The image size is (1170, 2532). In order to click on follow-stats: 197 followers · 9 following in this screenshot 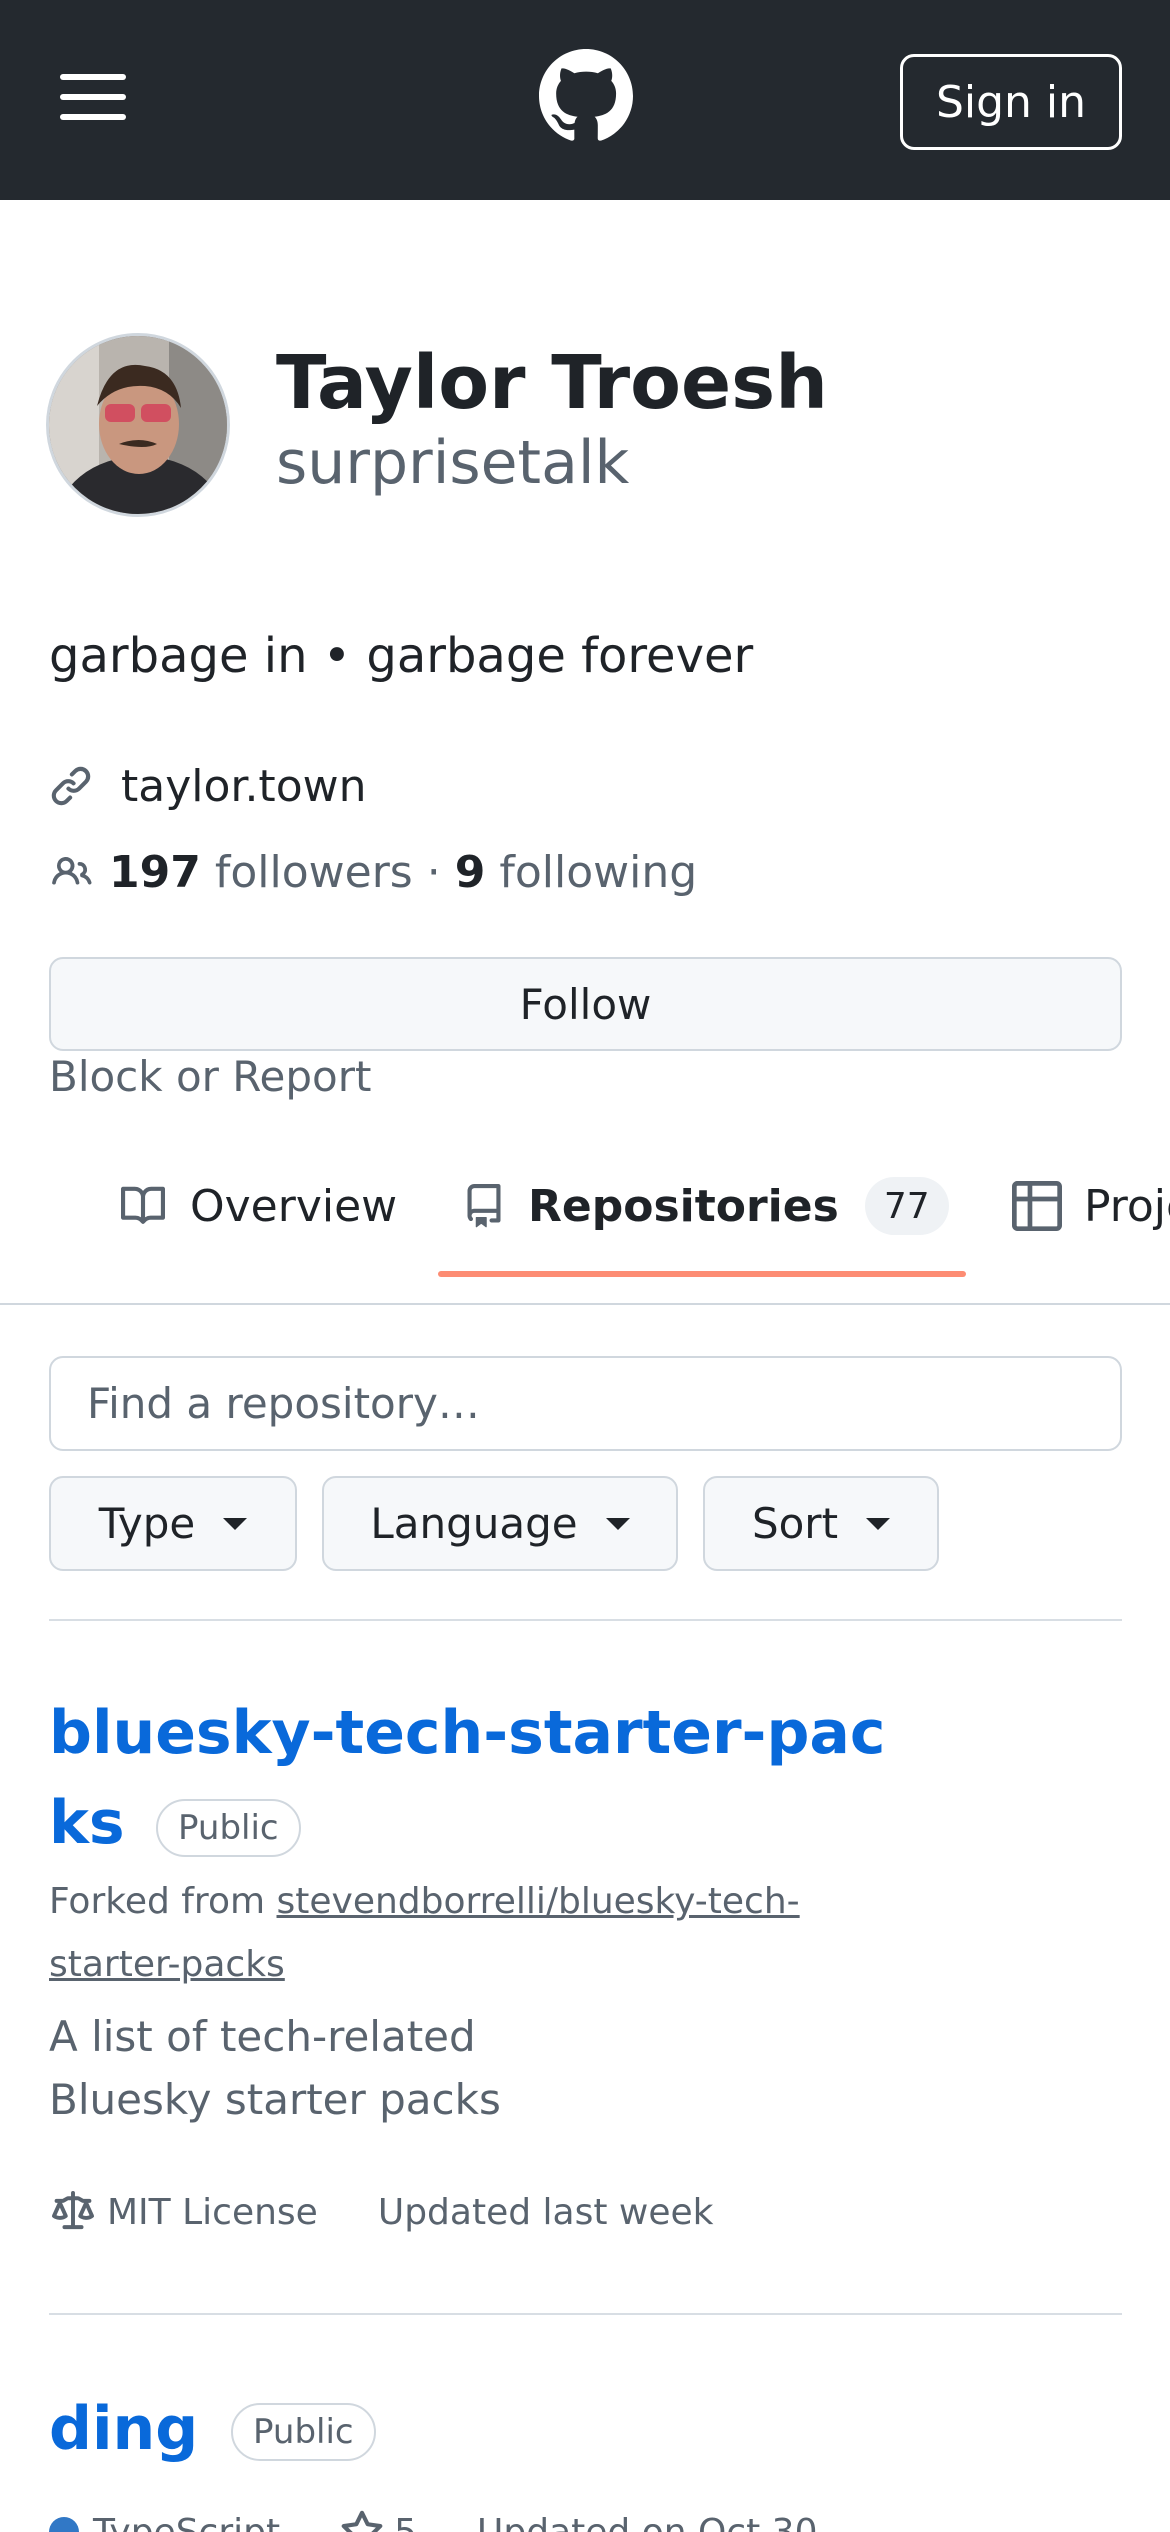, I will do `click(373, 872)`.